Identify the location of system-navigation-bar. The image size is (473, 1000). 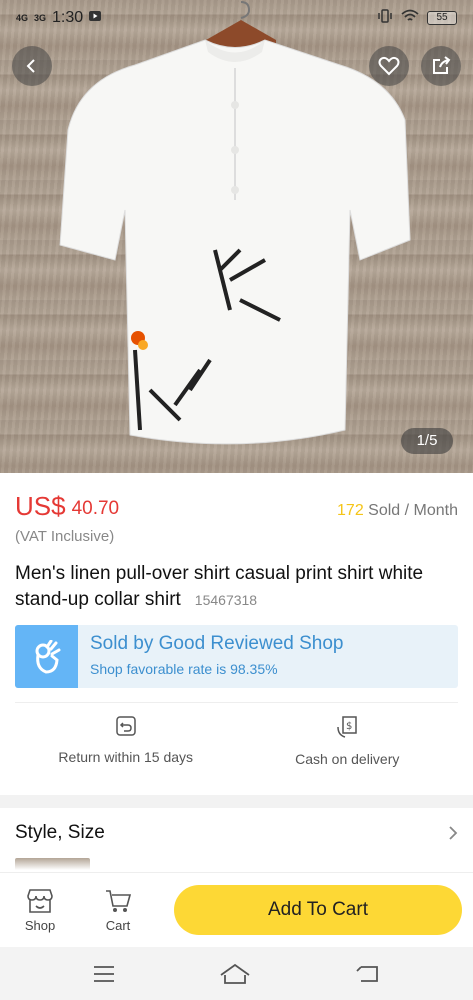
(236, 973).